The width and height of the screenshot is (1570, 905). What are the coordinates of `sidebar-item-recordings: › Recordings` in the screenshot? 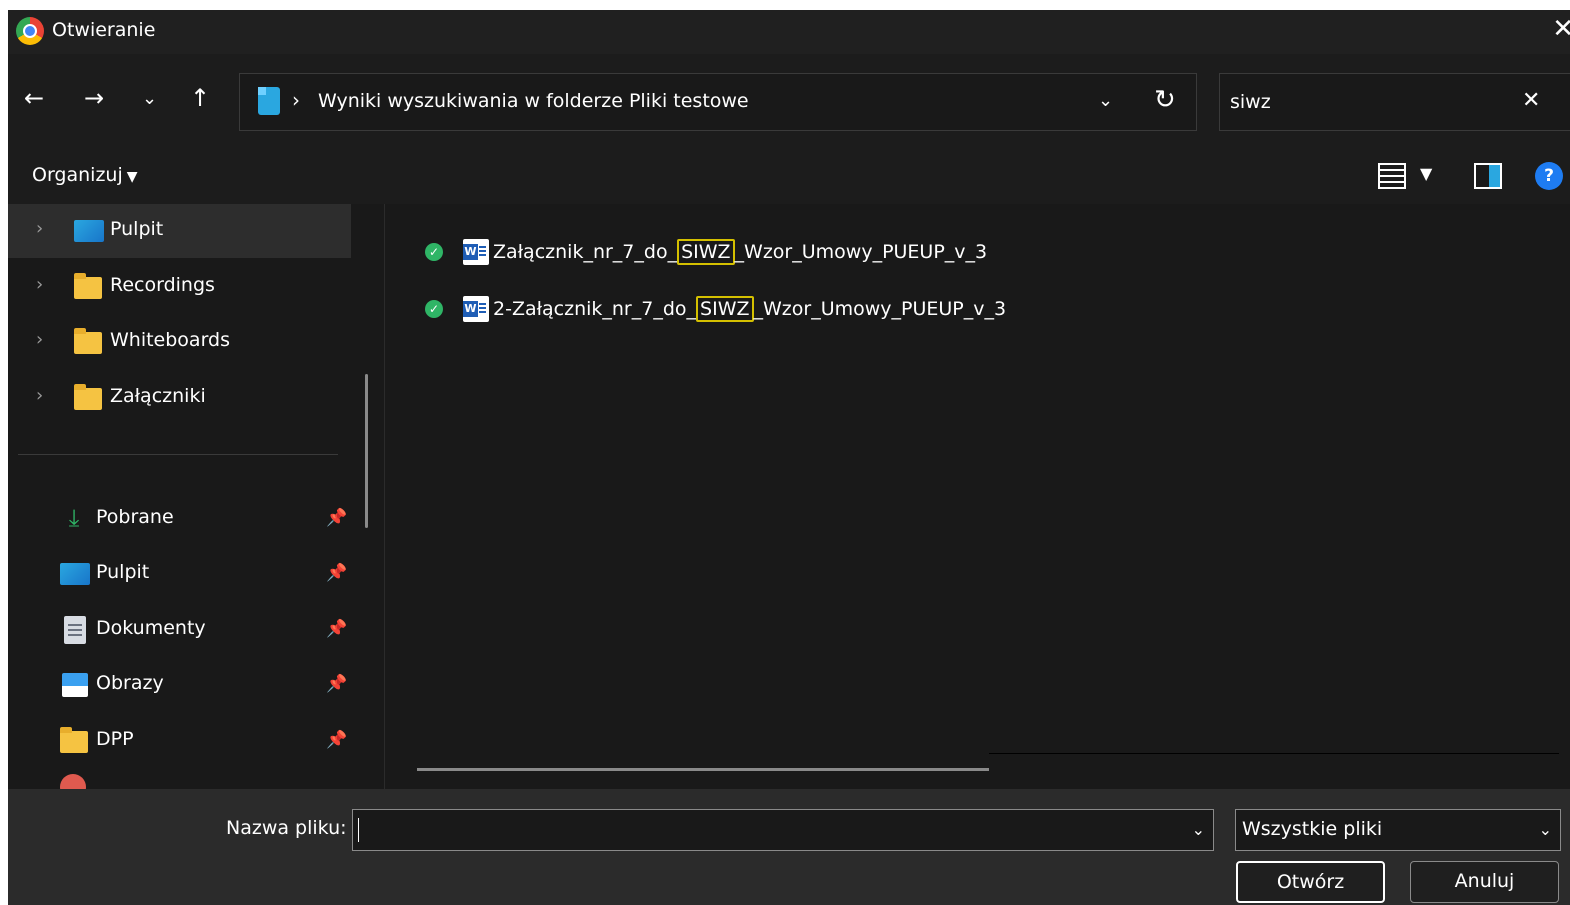 It's located at (179, 287).